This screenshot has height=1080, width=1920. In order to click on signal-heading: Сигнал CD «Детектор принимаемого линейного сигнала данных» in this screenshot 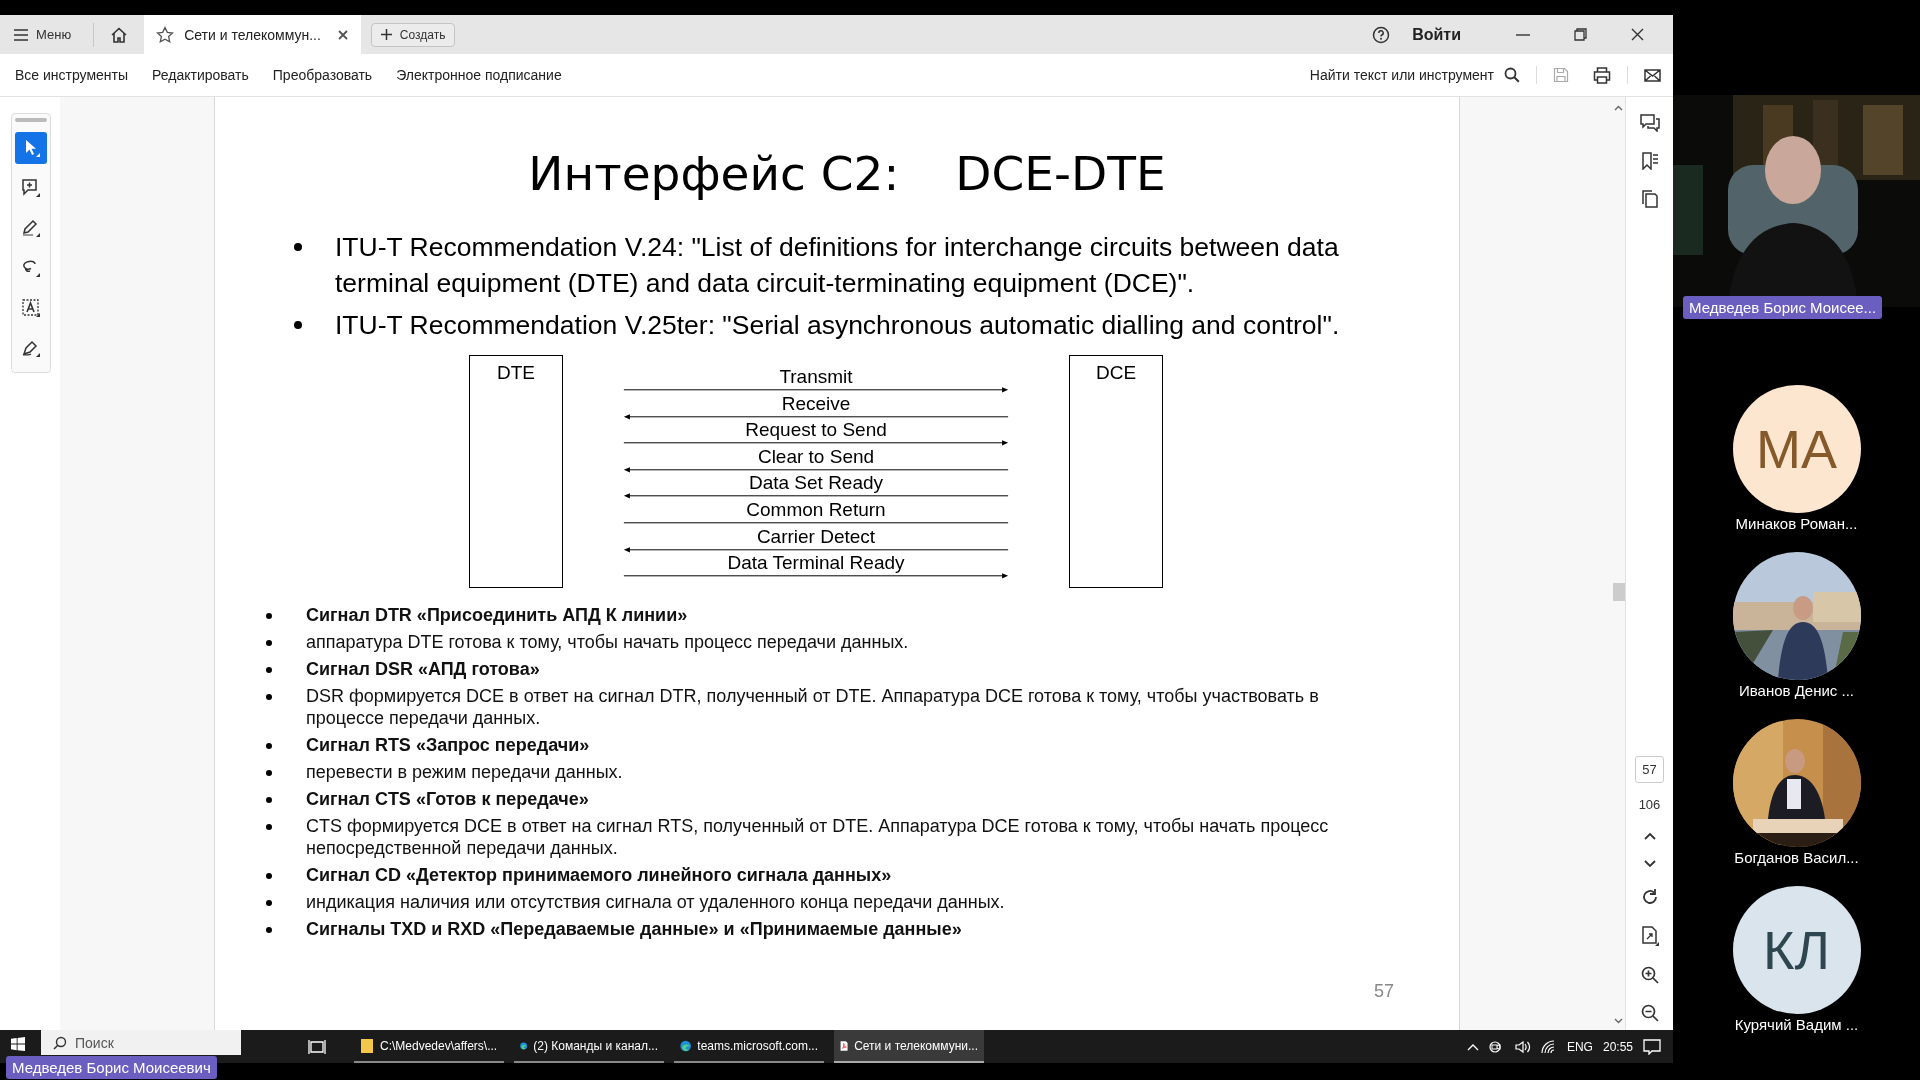, I will do `click(599, 875)`.